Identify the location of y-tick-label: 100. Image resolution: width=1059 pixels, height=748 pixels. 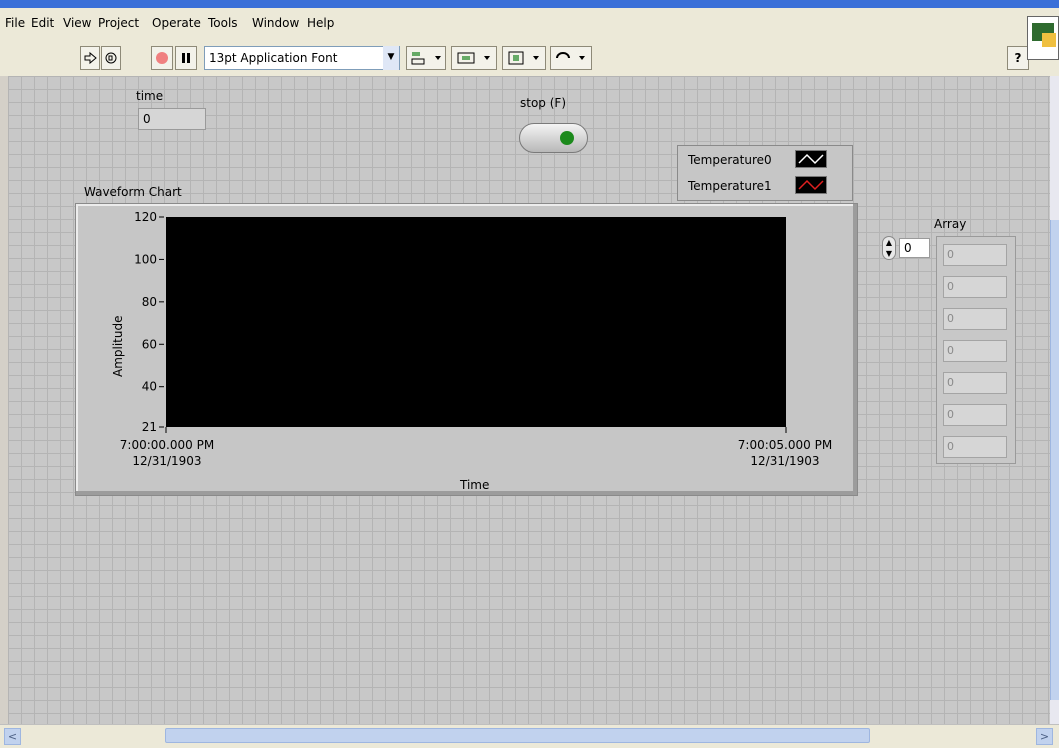
(145, 259).